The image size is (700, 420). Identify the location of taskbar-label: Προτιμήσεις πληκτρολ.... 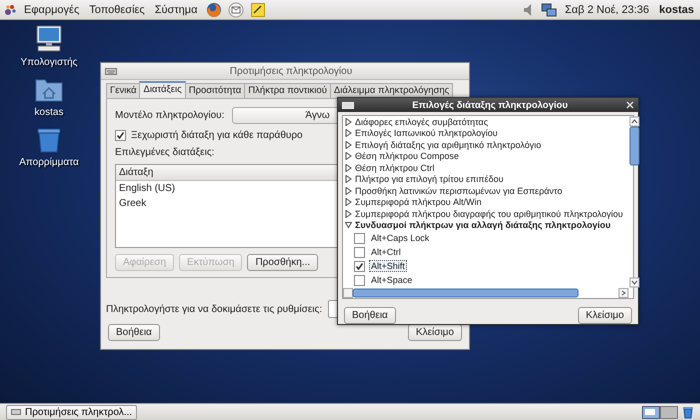
(78, 412).